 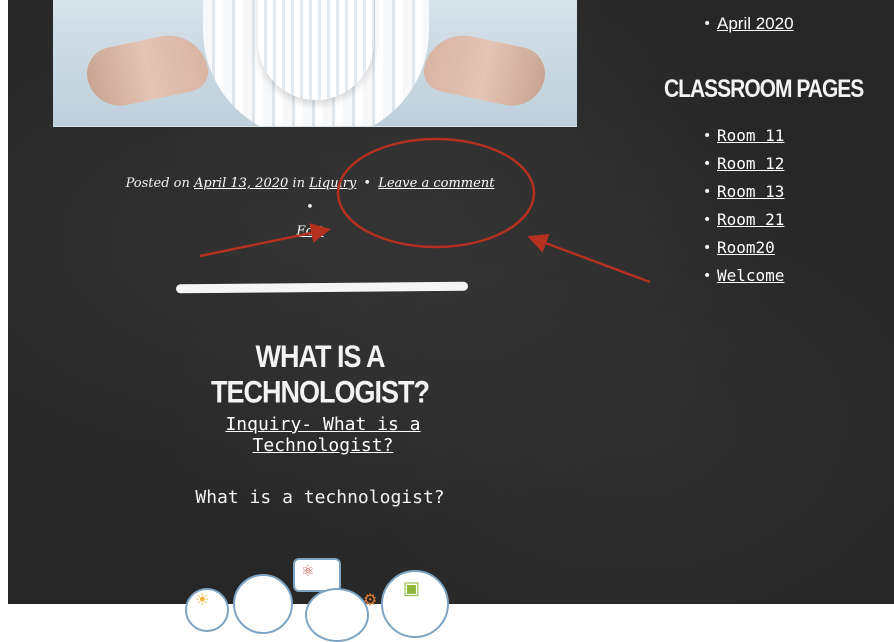 What do you see at coordinates (436, 193) in the screenshot?
I see `highlight-circle` at bounding box center [436, 193].